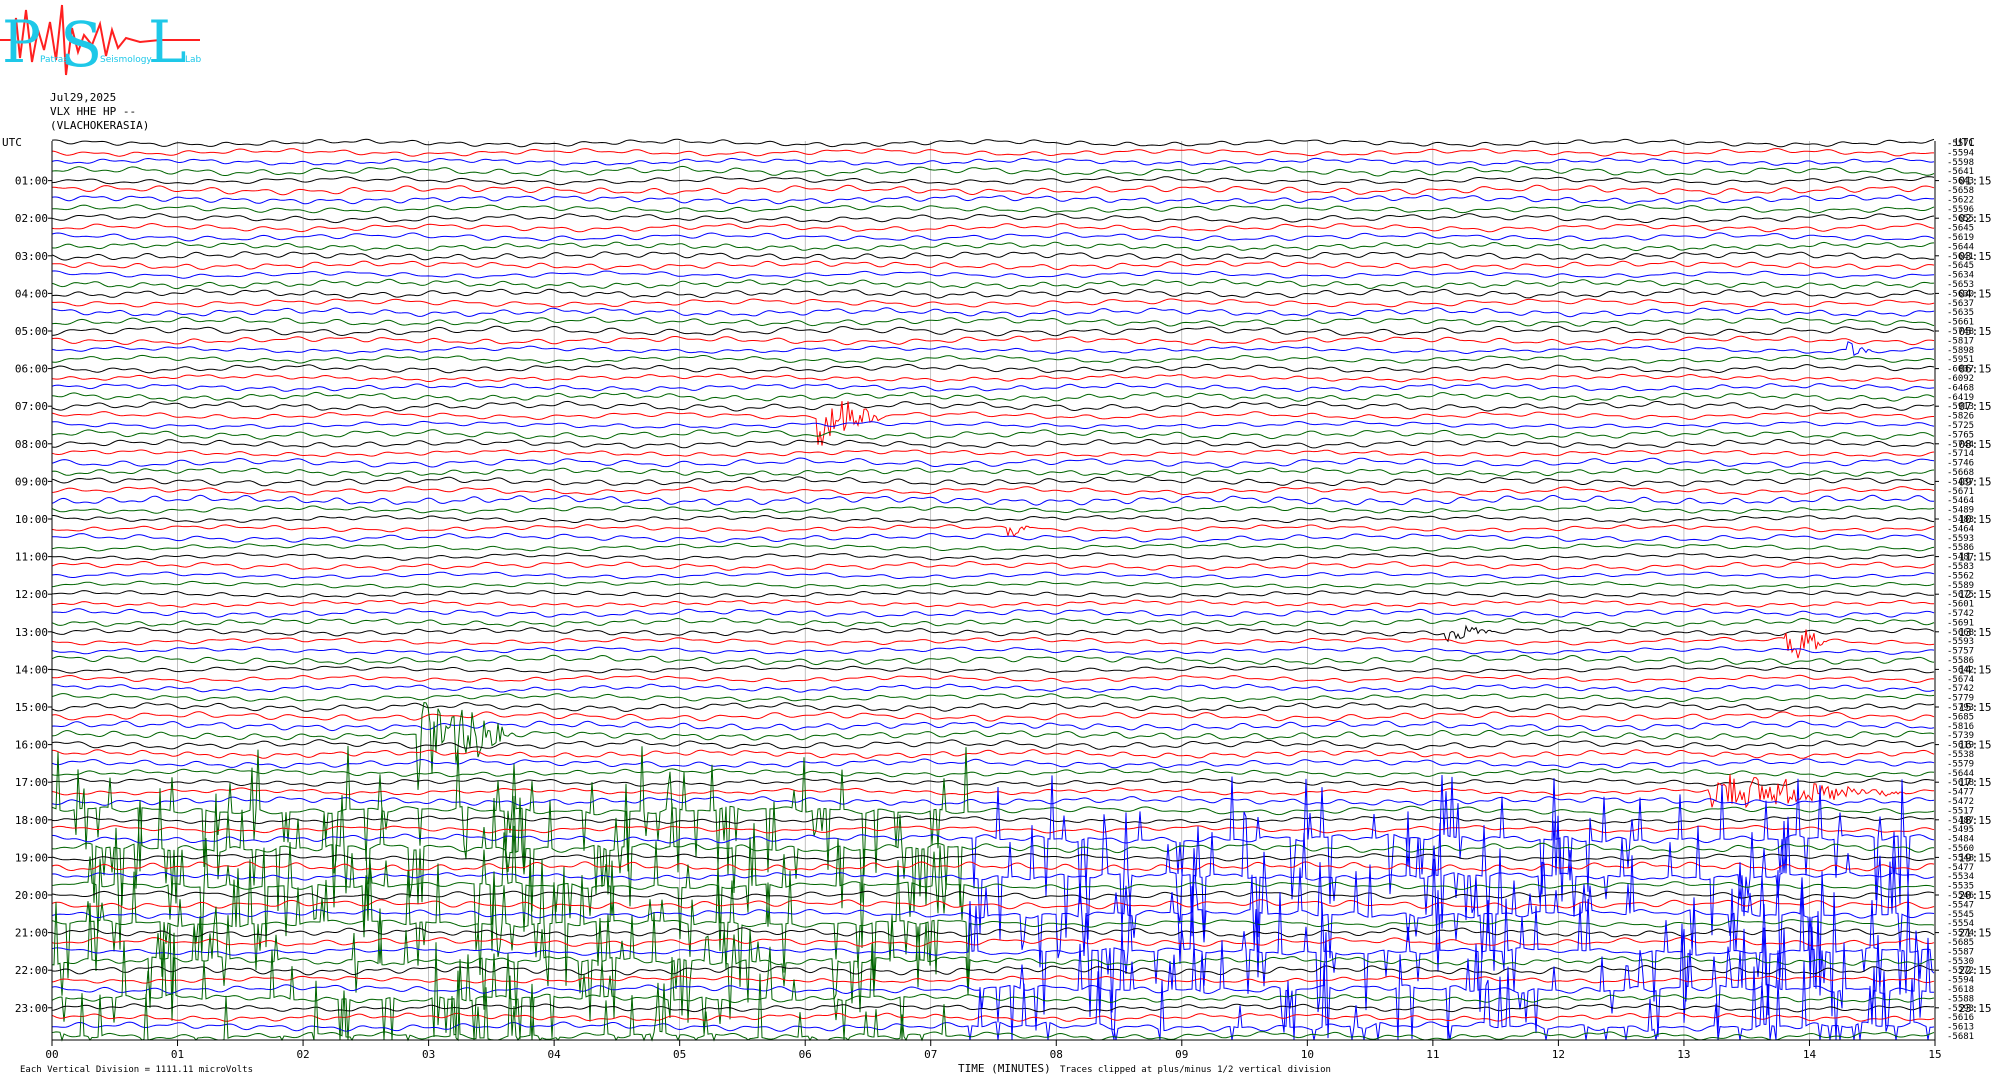 Image resolution: width=2010 pixels, height=1080 pixels. What do you see at coordinates (428, 1054) in the screenshot?
I see `minute-tick-label: 03` at bounding box center [428, 1054].